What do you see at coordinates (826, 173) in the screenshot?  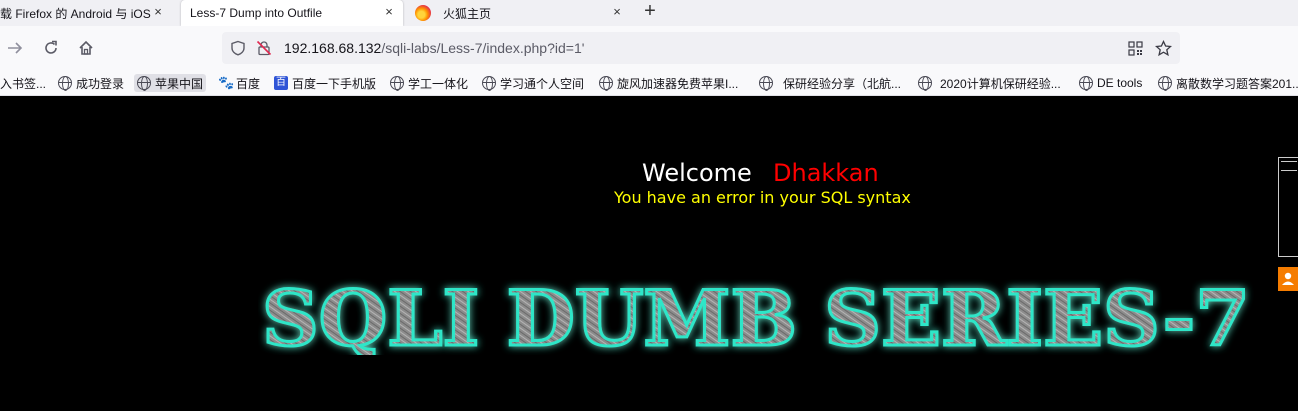 I see `username-text: Dhakkan` at bounding box center [826, 173].